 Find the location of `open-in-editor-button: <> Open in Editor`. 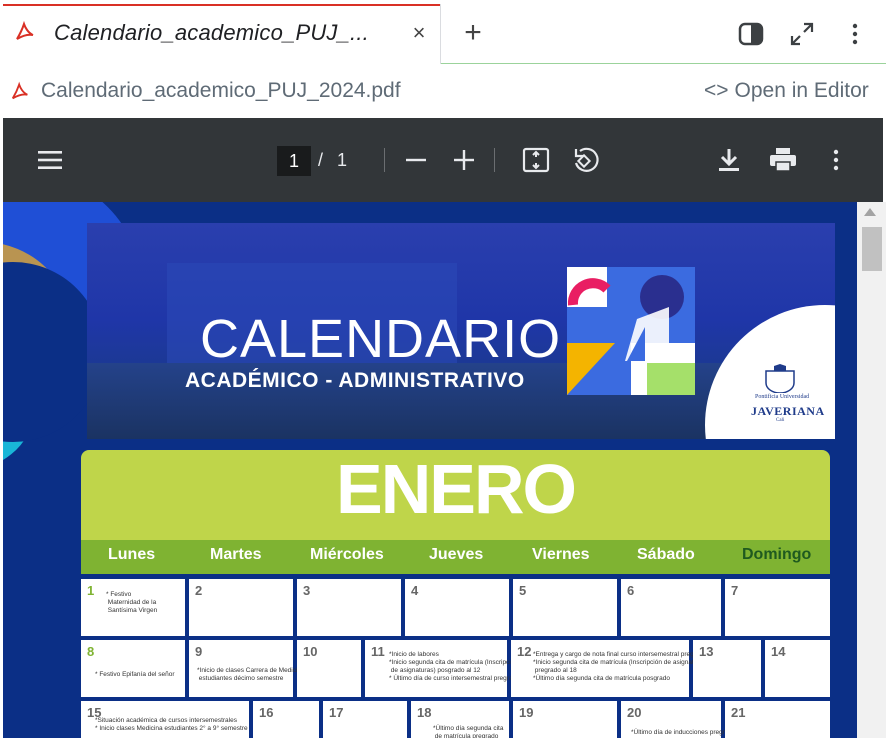

open-in-editor-button: <> Open in Editor is located at coordinates (786, 91).